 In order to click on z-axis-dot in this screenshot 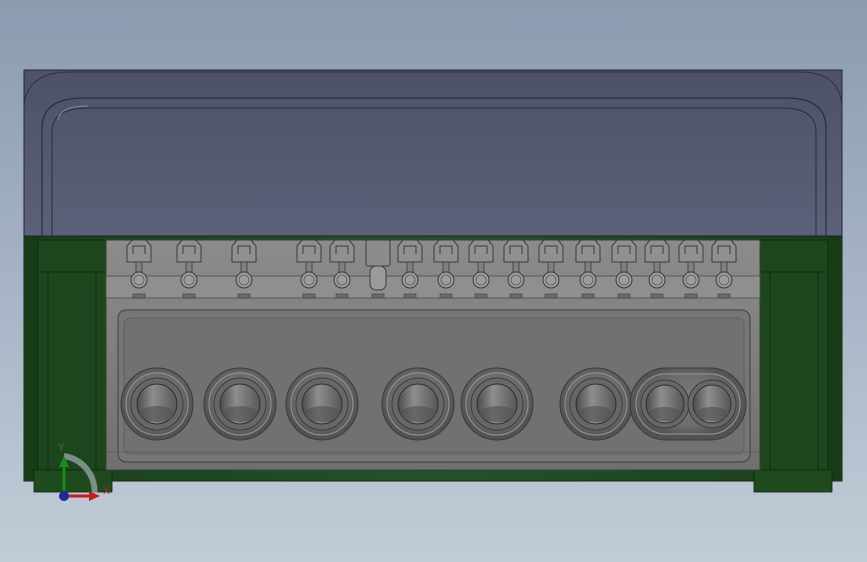, I will do `click(64, 496)`.